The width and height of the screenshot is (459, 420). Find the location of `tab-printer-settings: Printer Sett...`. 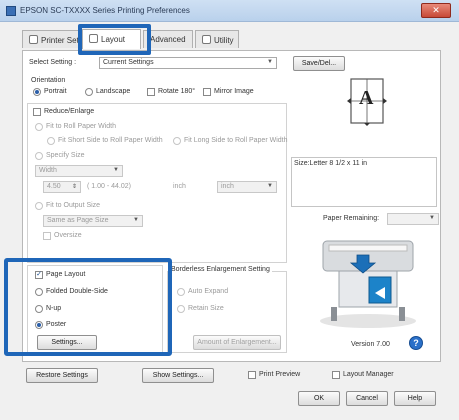

tab-printer-settings: Printer Sett... is located at coordinates (55, 39).